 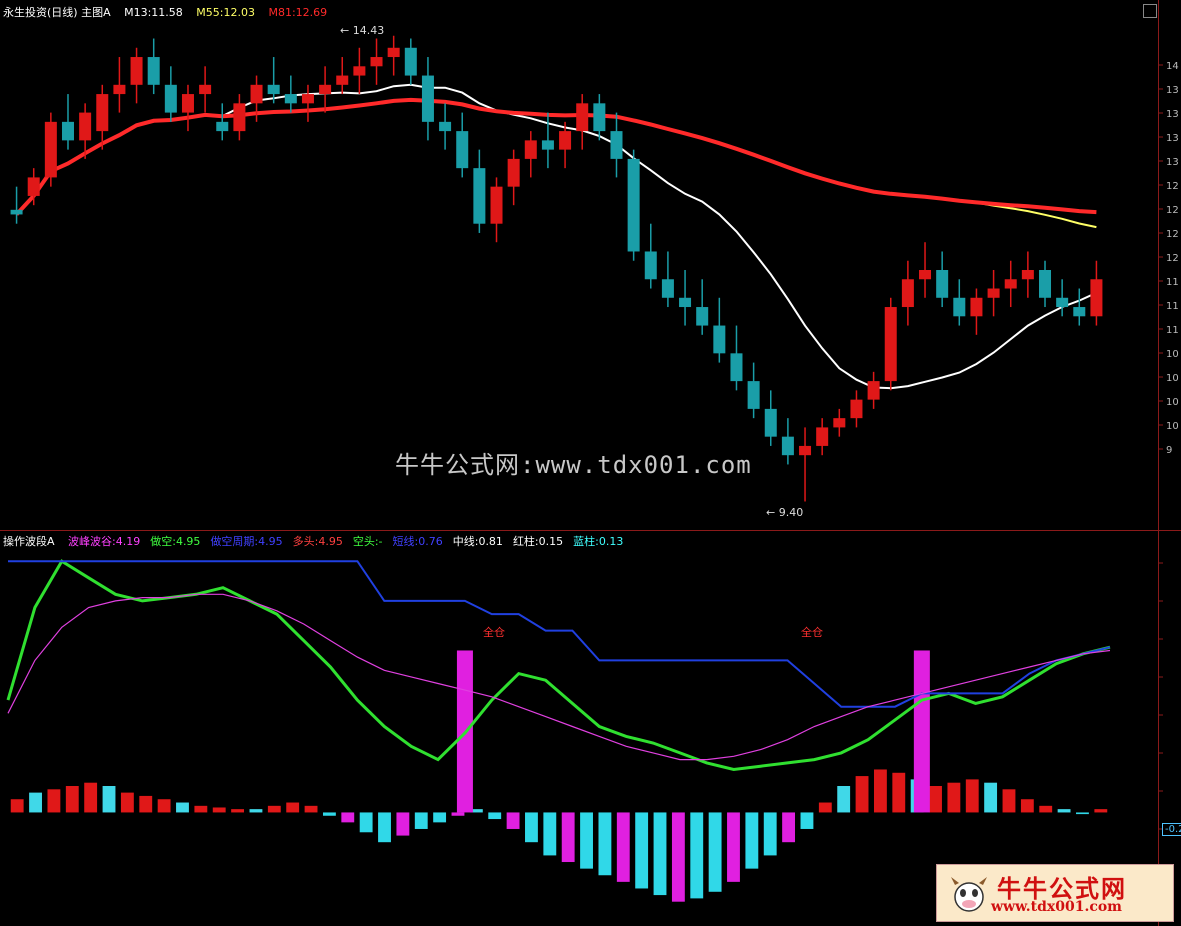 What do you see at coordinates (367, 541) in the screenshot?
I see `indicator-readout-4: 空头:-` at bounding box center [367, 541].